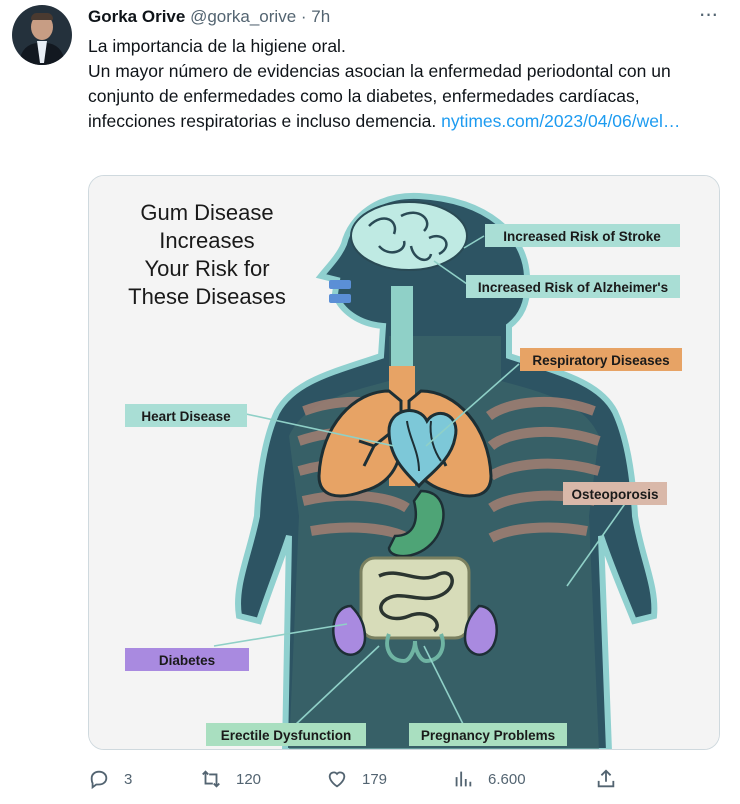 This screenshot has width=740, height=804. Describe the element at coordinates (42, 35) in the screenshot. I see `avatar` at that location.